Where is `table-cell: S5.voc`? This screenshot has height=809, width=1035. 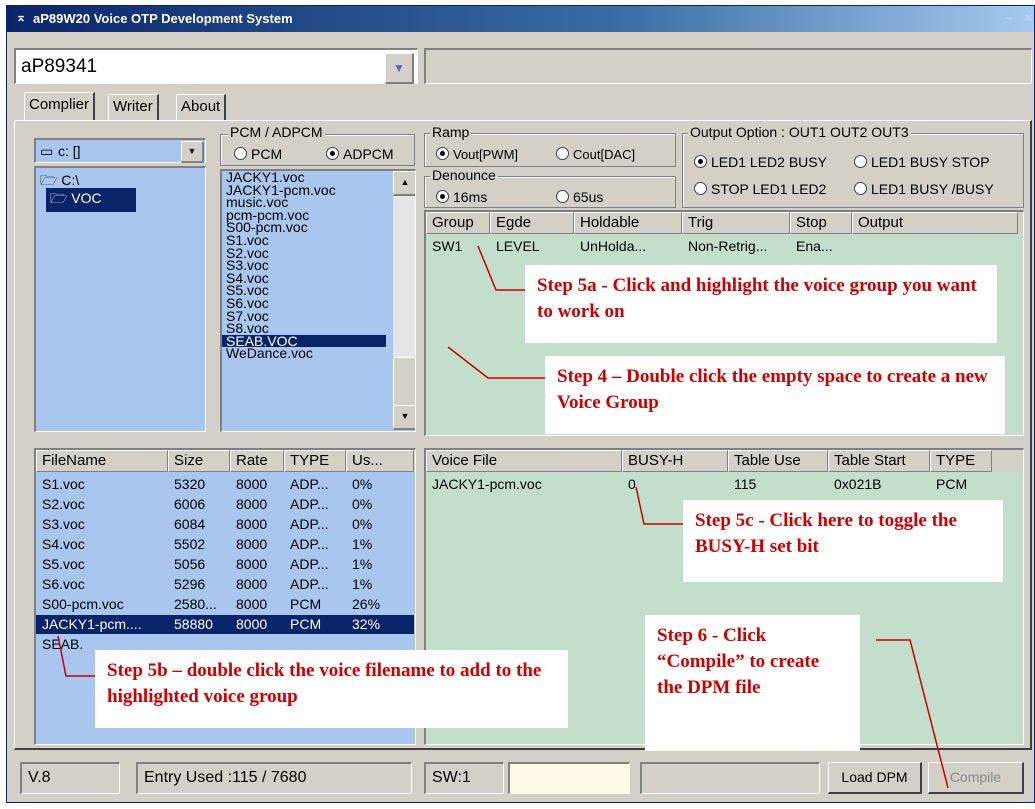
table-cell: S5.voc is located at coordinates (63, 564).